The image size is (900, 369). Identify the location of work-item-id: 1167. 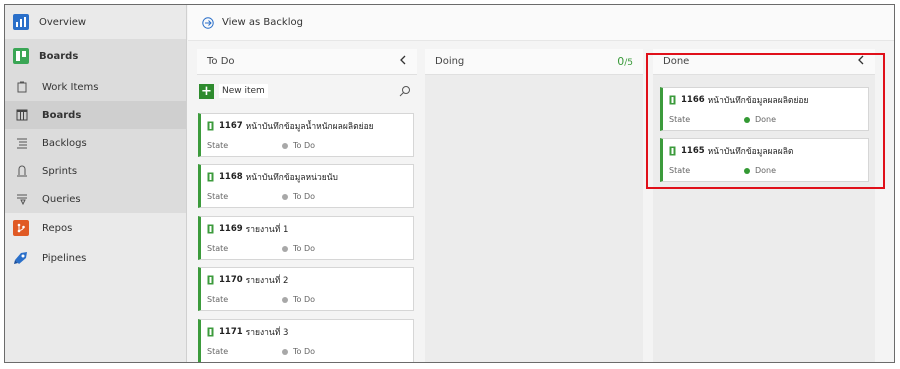
(231, 126).